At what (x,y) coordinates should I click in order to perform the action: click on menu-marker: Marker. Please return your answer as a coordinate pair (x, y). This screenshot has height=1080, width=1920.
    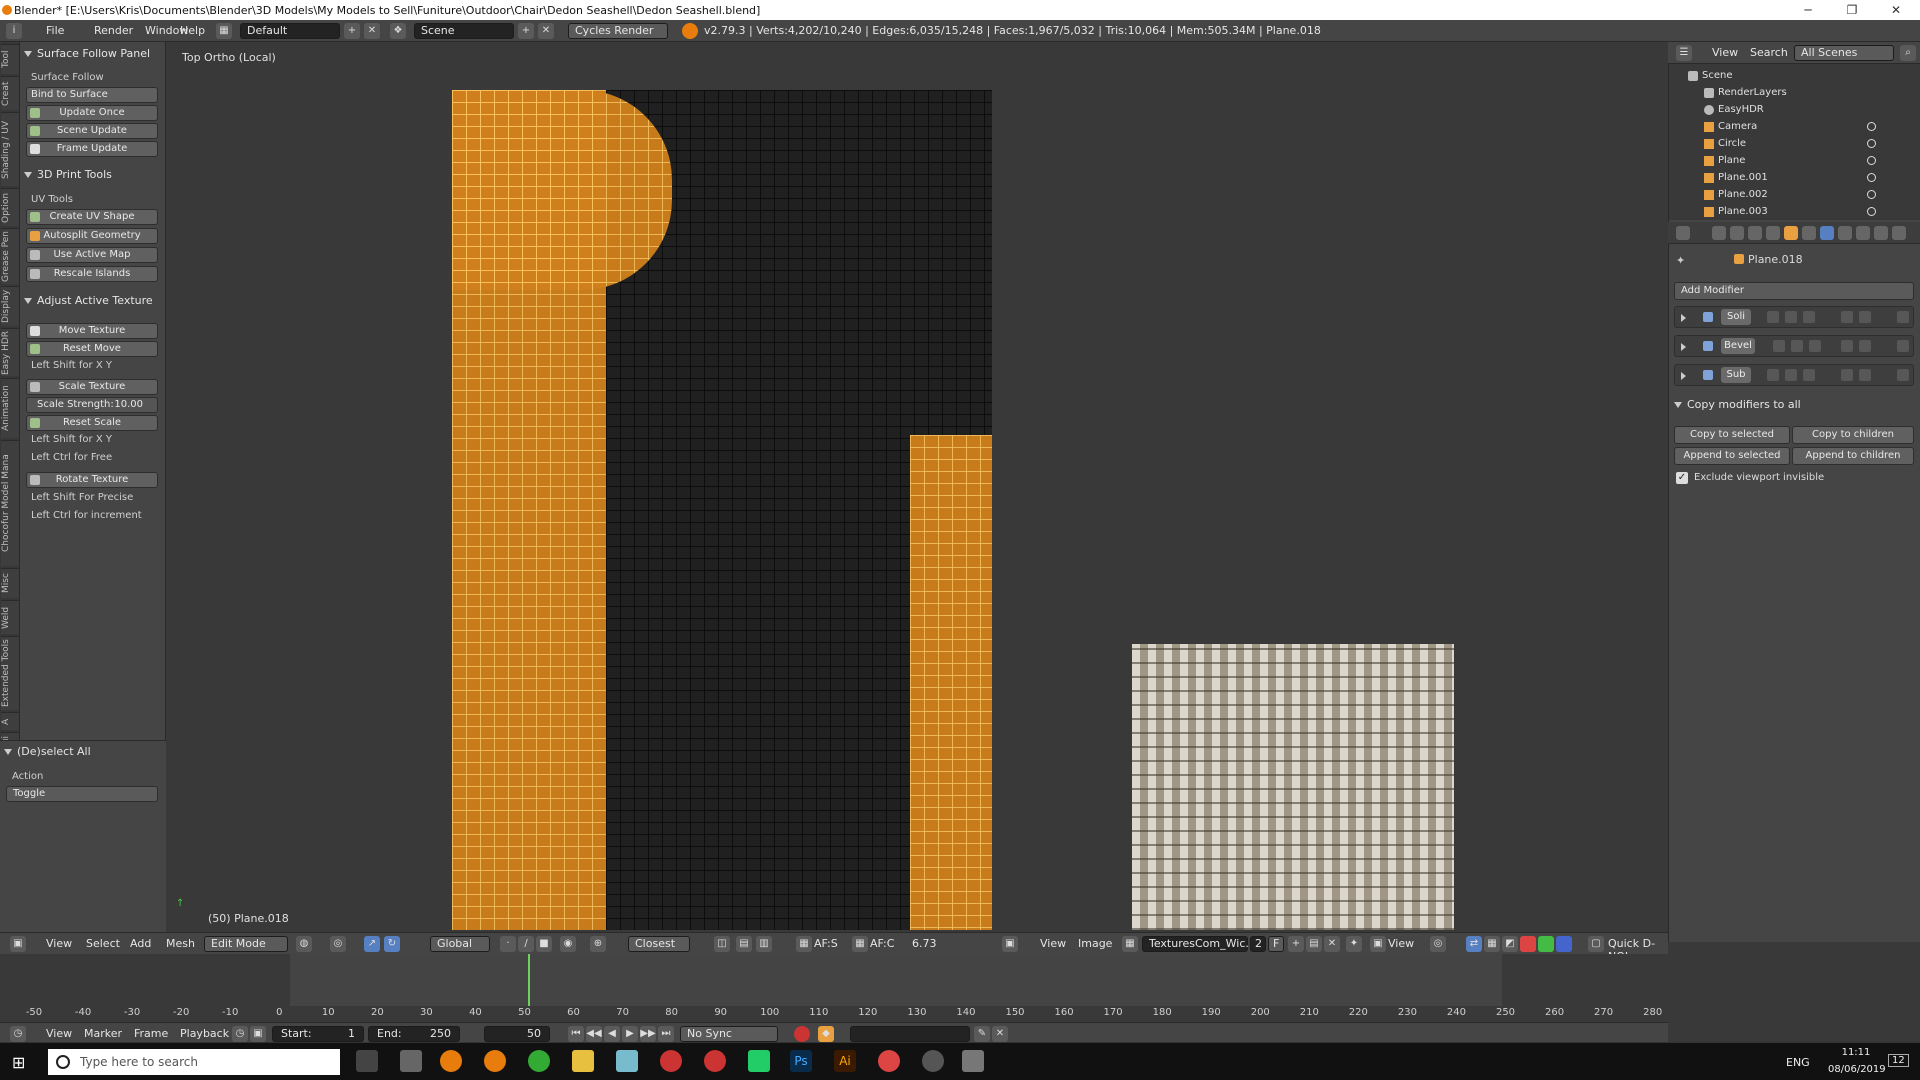
    Looking at the image, I should click on (103, 1033).